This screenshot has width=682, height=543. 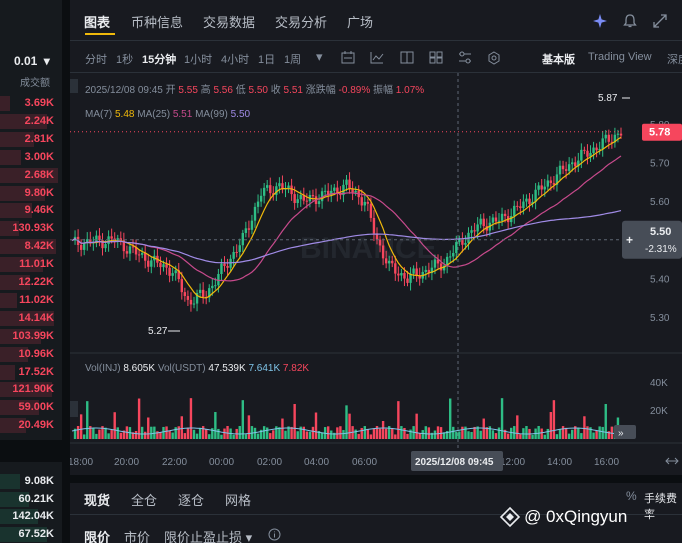 What do you see at coordinates (124, 59) in the screenshot?
I see `interval-option: 1秒` at bounding box center [124, 59].